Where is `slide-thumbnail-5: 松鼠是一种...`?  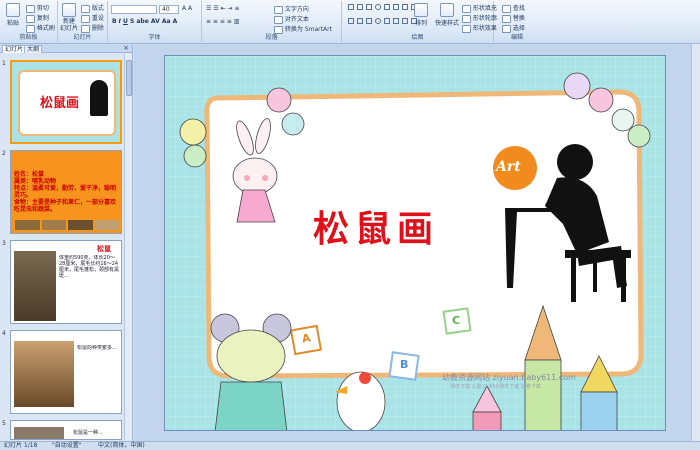
slide-thumbnail-5: 松鼠是一种... is located at coordinates (66, 430).